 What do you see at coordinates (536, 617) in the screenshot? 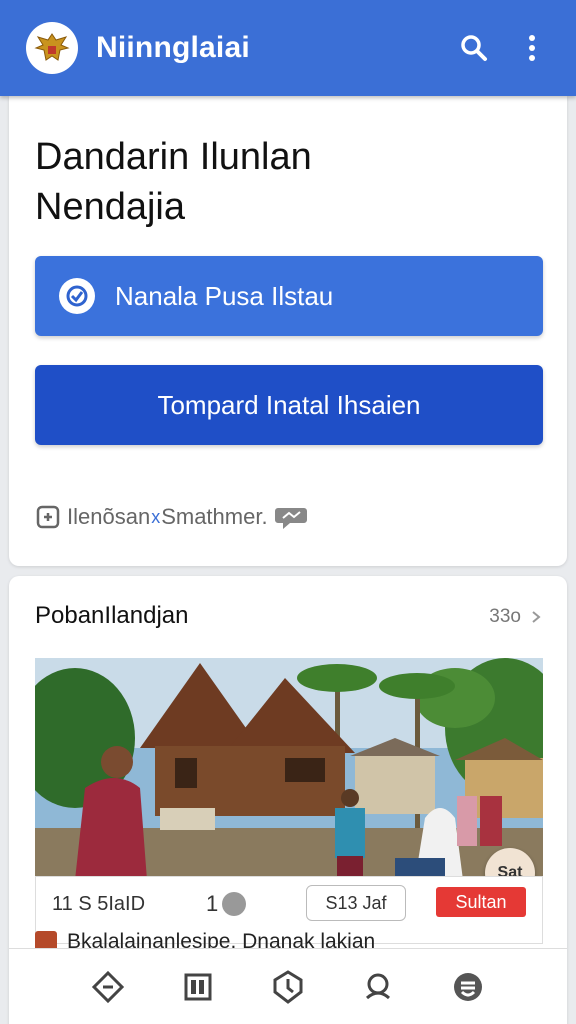
I see `chevron-right-icon` at bounding box center [536, 617].